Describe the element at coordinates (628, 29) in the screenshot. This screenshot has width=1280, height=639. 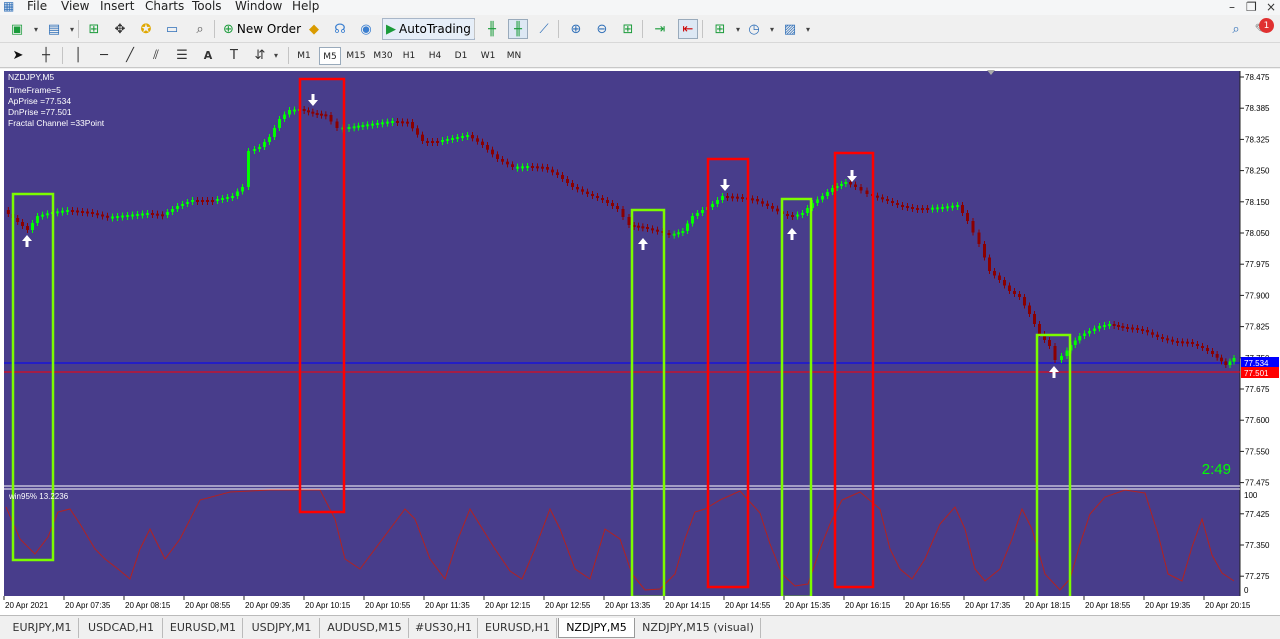
I see `tile-windows-icon: ⊞` at that location.